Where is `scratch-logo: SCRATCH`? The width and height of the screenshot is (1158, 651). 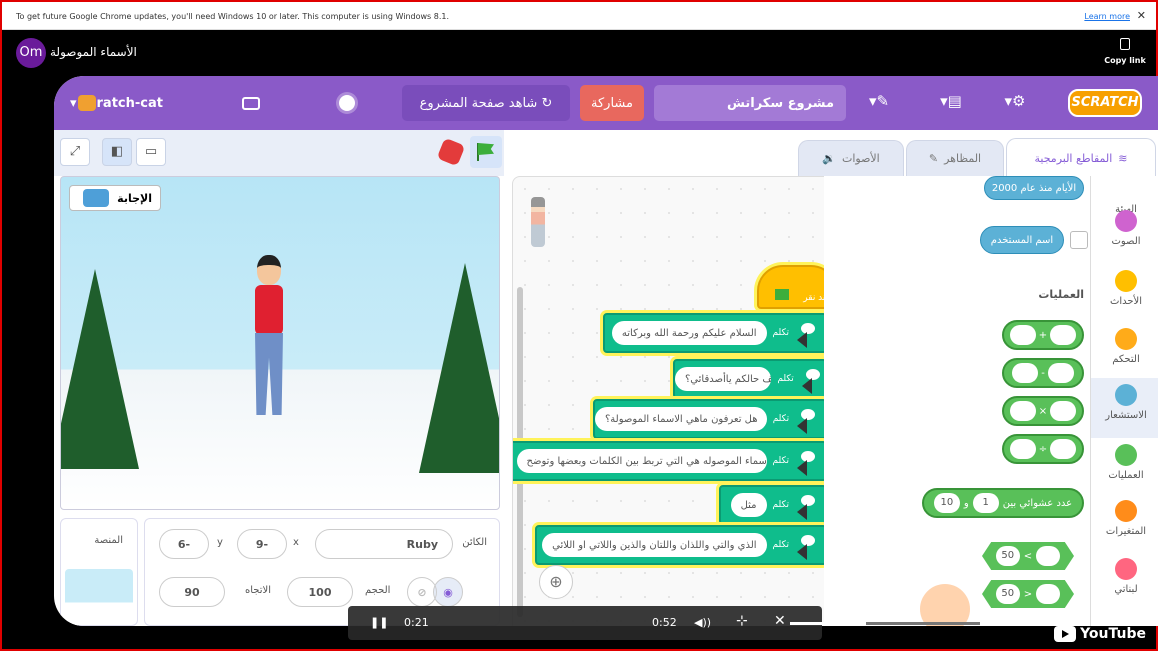
scratch-logo: SCRATCH is located at coordinates (1105, 103).